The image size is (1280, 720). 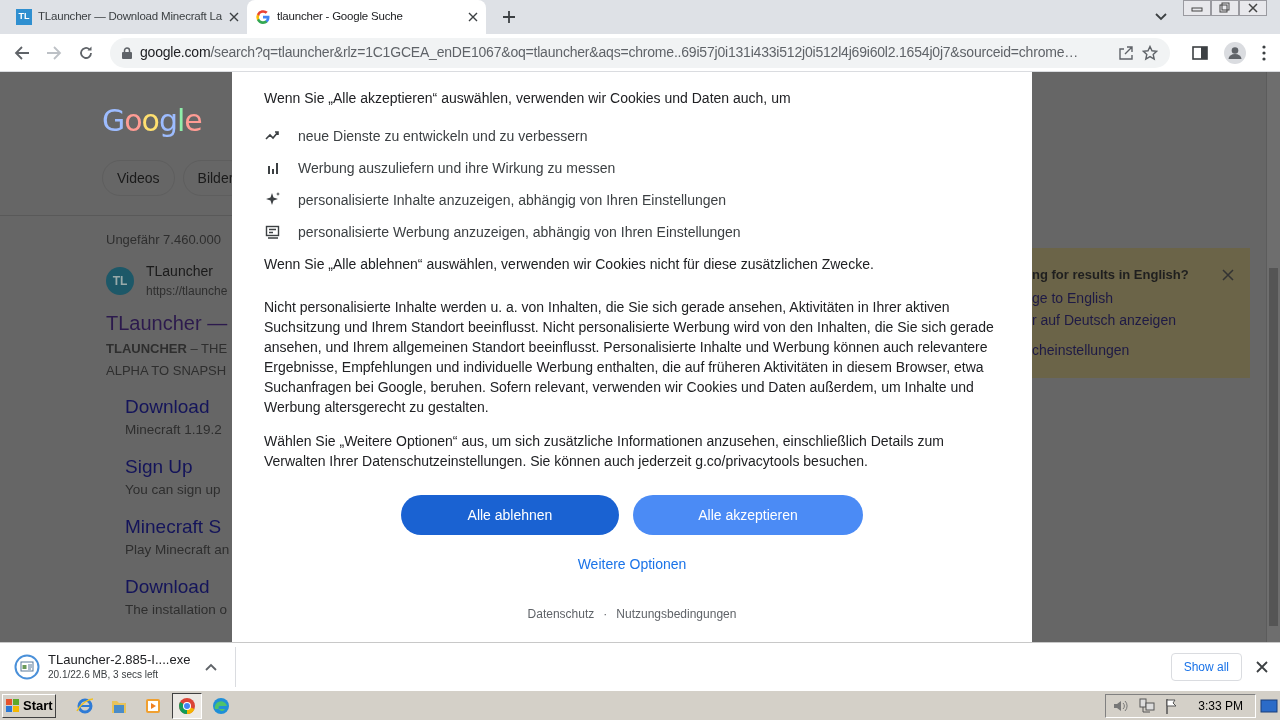 What do you see at coordinates (164, 239) in the screenshot?
I see `result-count: Ungefähr 7.460.000` at bounding box center [164, 239].